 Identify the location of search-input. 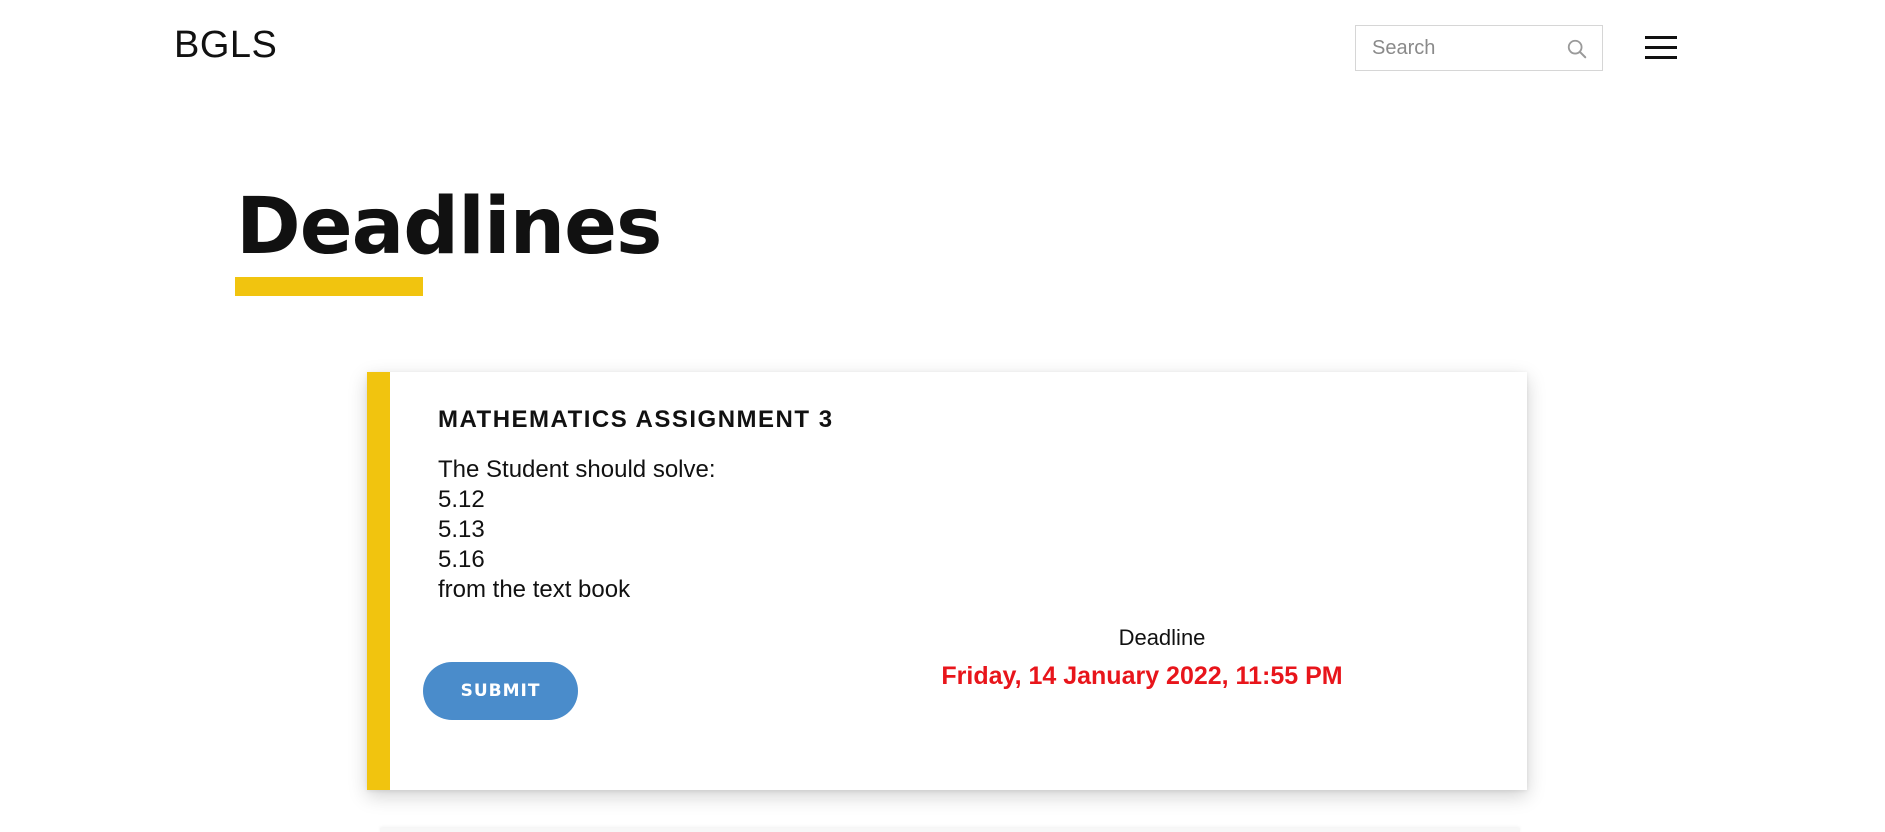
(1456, 48).